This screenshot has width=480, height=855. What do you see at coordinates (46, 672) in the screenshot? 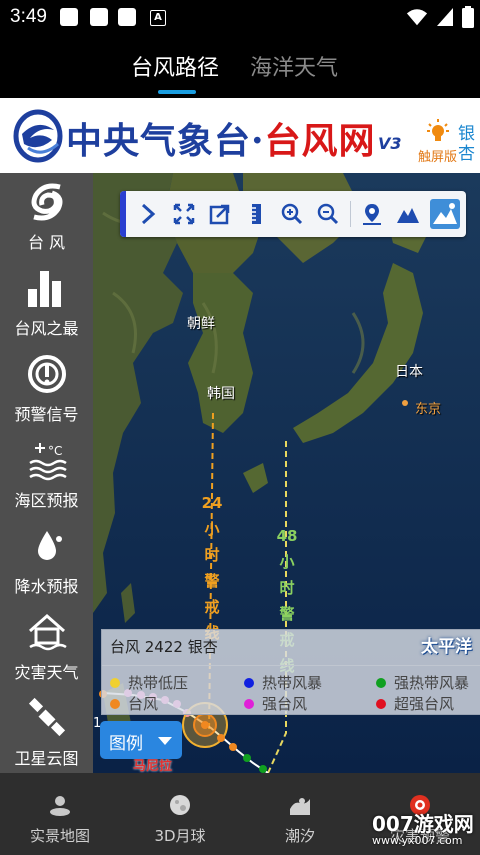
I see `sidebar-item-label: 灾害天气` at bounding box center [46, 672].